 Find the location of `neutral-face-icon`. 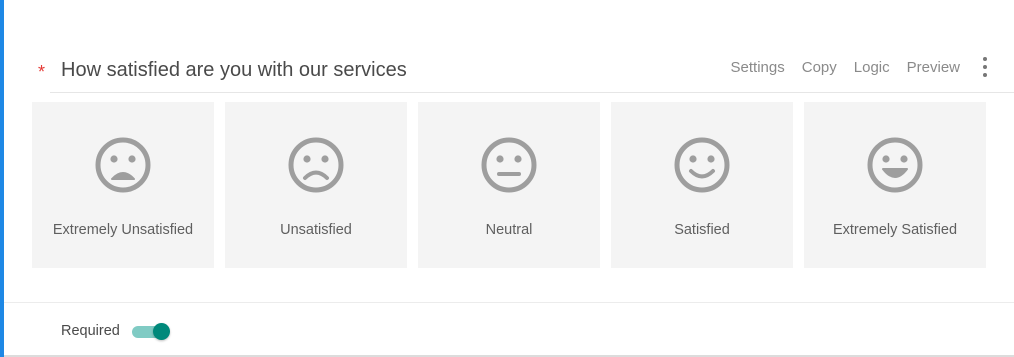

neutral-face-icon is located at coordinates (509, 165).